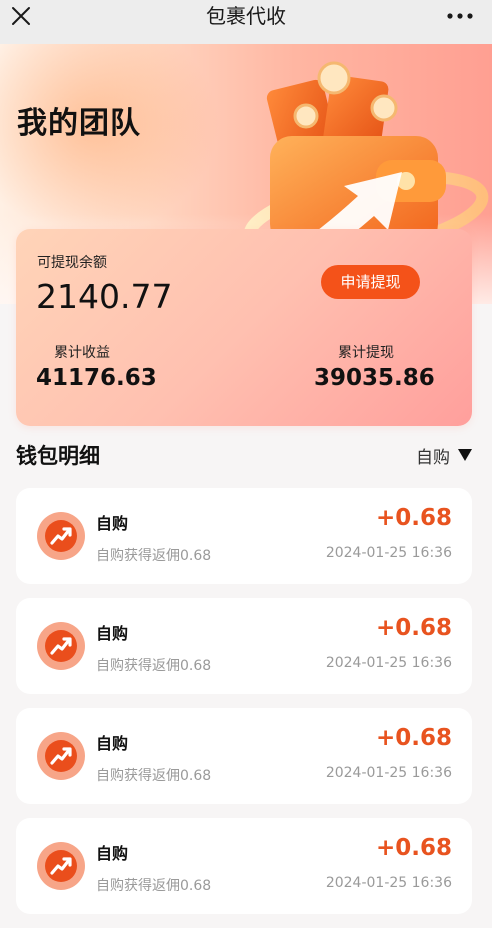 Image resolution: width=492 pixels, height=928 pixels. Describe the element at coordinates (460, 16) in the screenshot. I see `more-icon` at that location.